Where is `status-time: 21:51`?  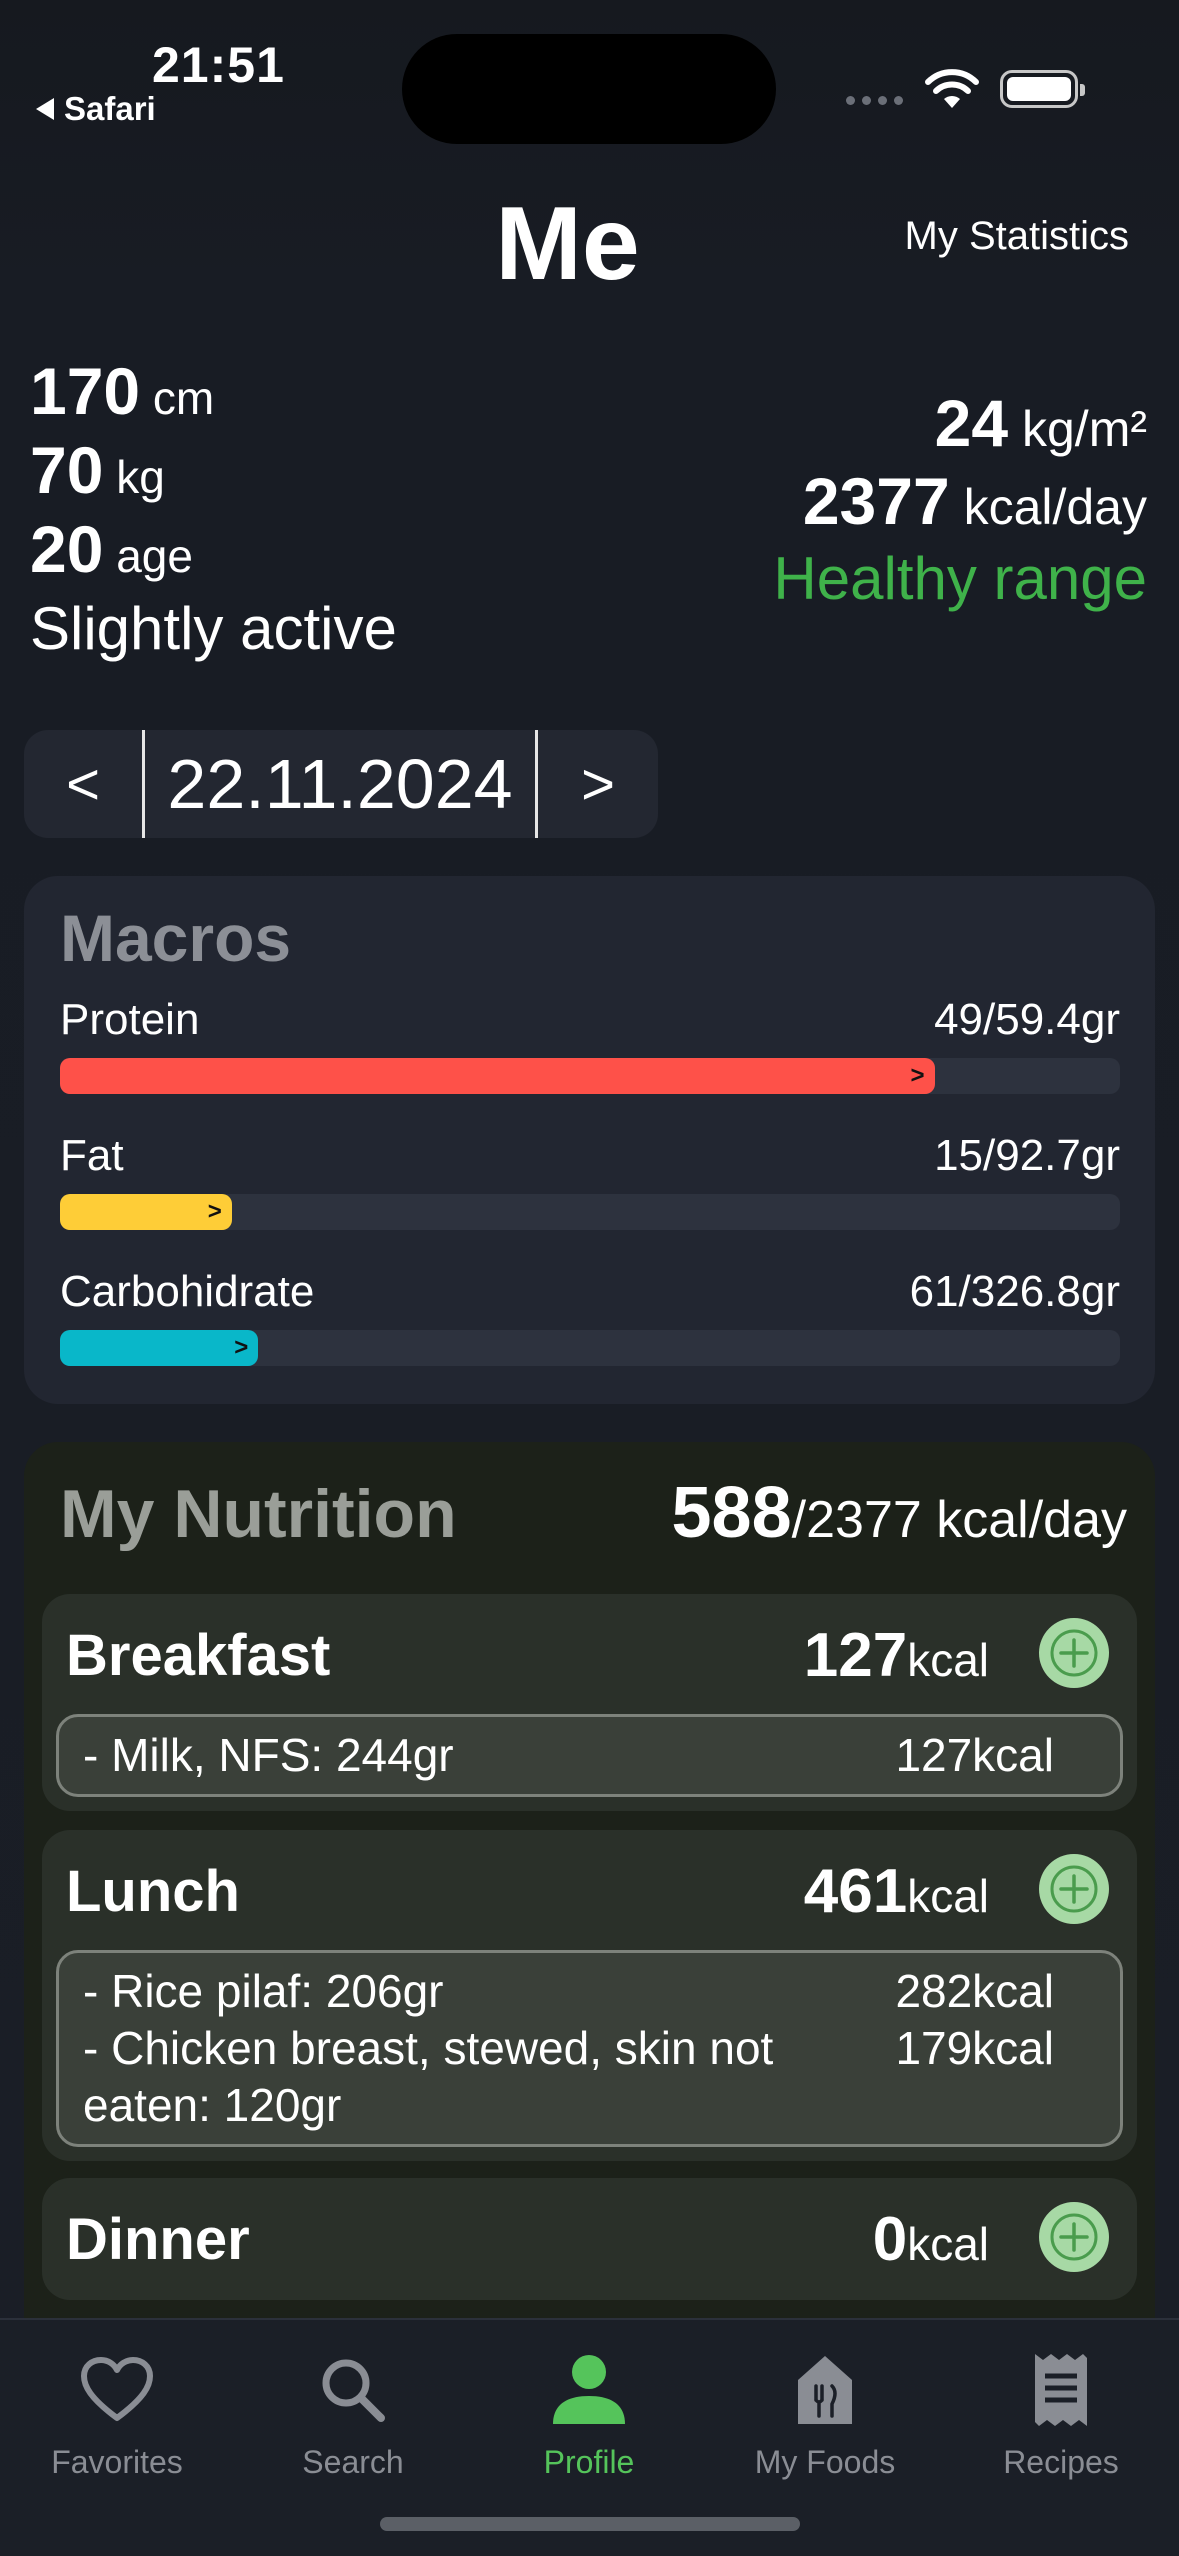
status-time: 21:51 is located at coordinates (218, 65).